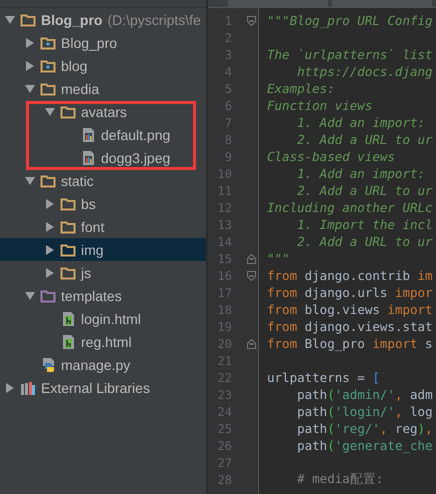  What do you see at coordinates (349, 292) in the screenshot?
I see `code-line: from django.urls impor` at bounding box center [349, 292].